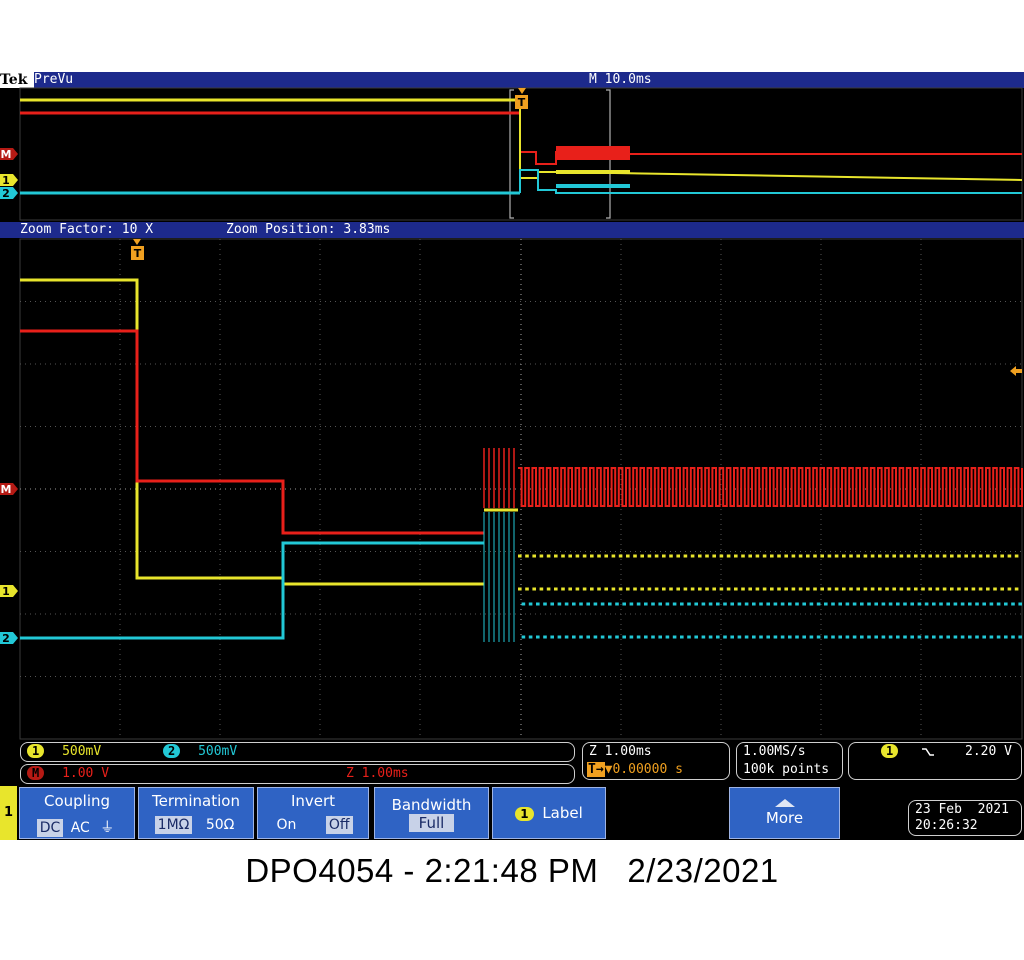 The image size is (1024, 960). I want to click on overview-trigger-marker: T, so click(521, 98).